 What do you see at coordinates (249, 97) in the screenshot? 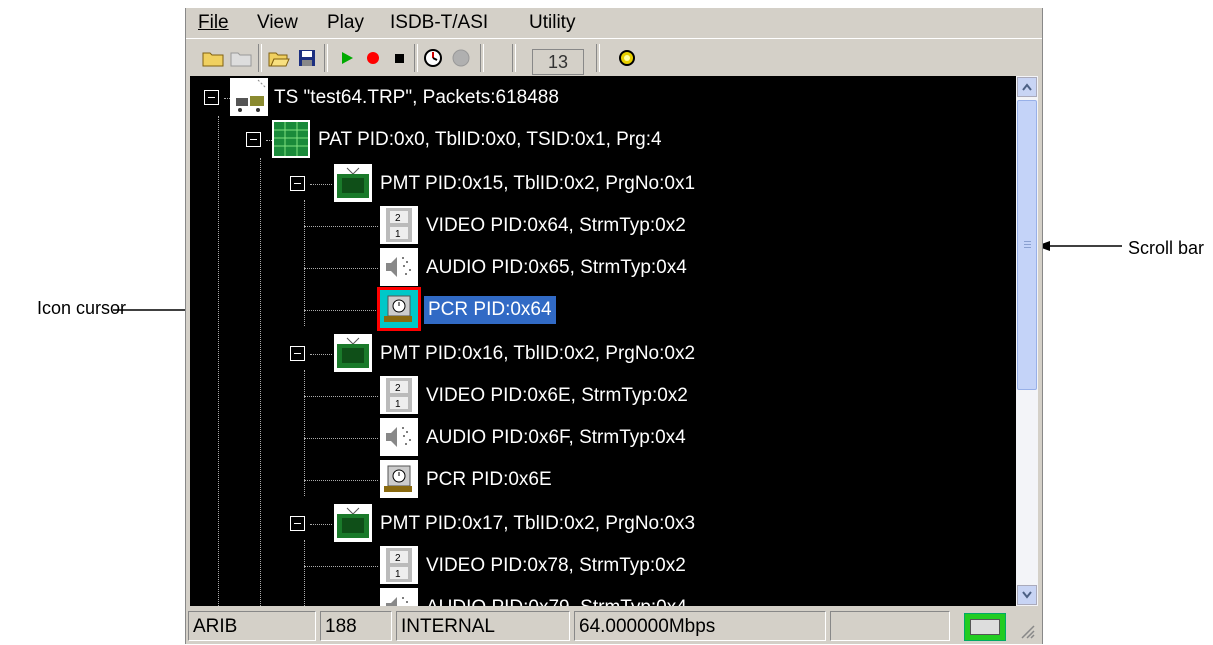
I see `transport-stream-icon` at bounding box center [249, 97].